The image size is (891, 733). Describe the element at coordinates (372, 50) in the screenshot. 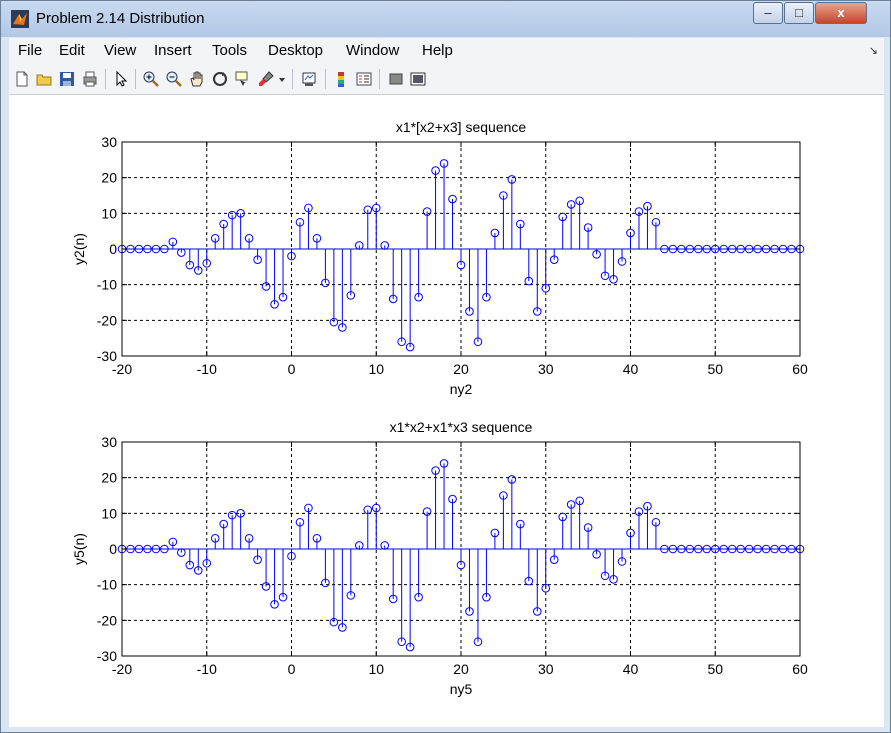

I see `menu-window: Window` at that location.